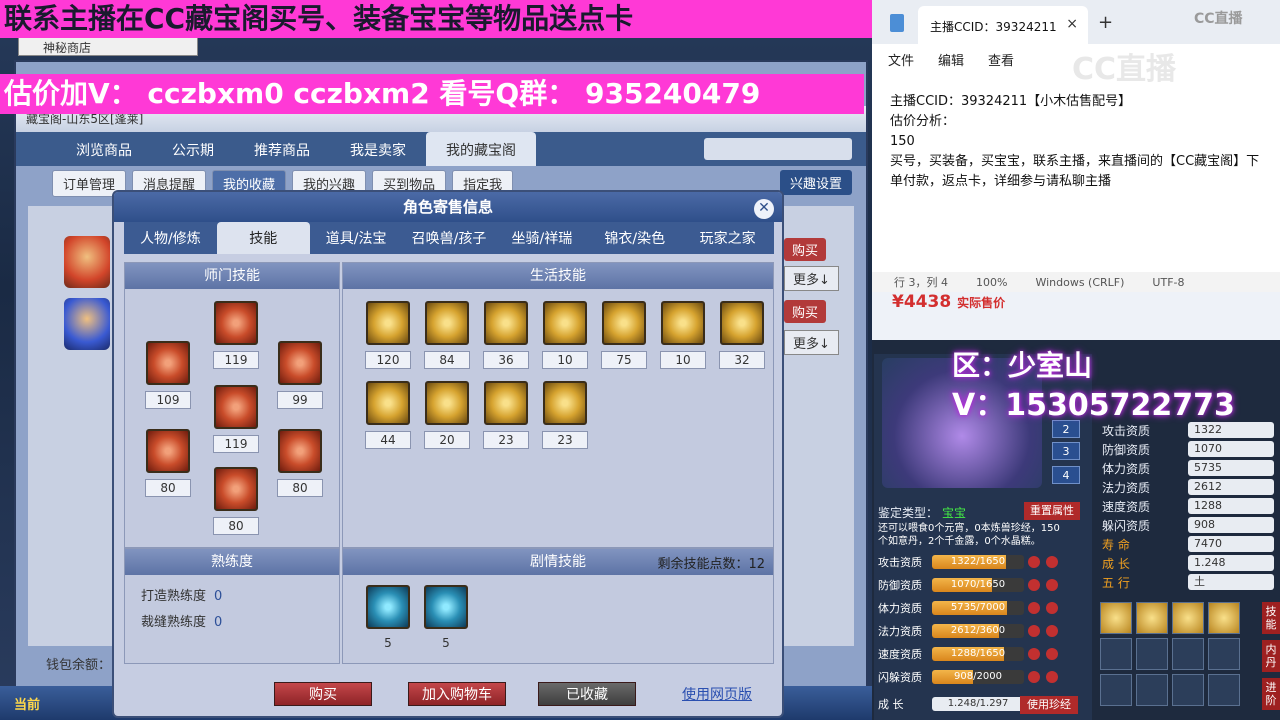 The image size is (1280, 720). I want to click on price-value: ¥4438, so click(922, 302).